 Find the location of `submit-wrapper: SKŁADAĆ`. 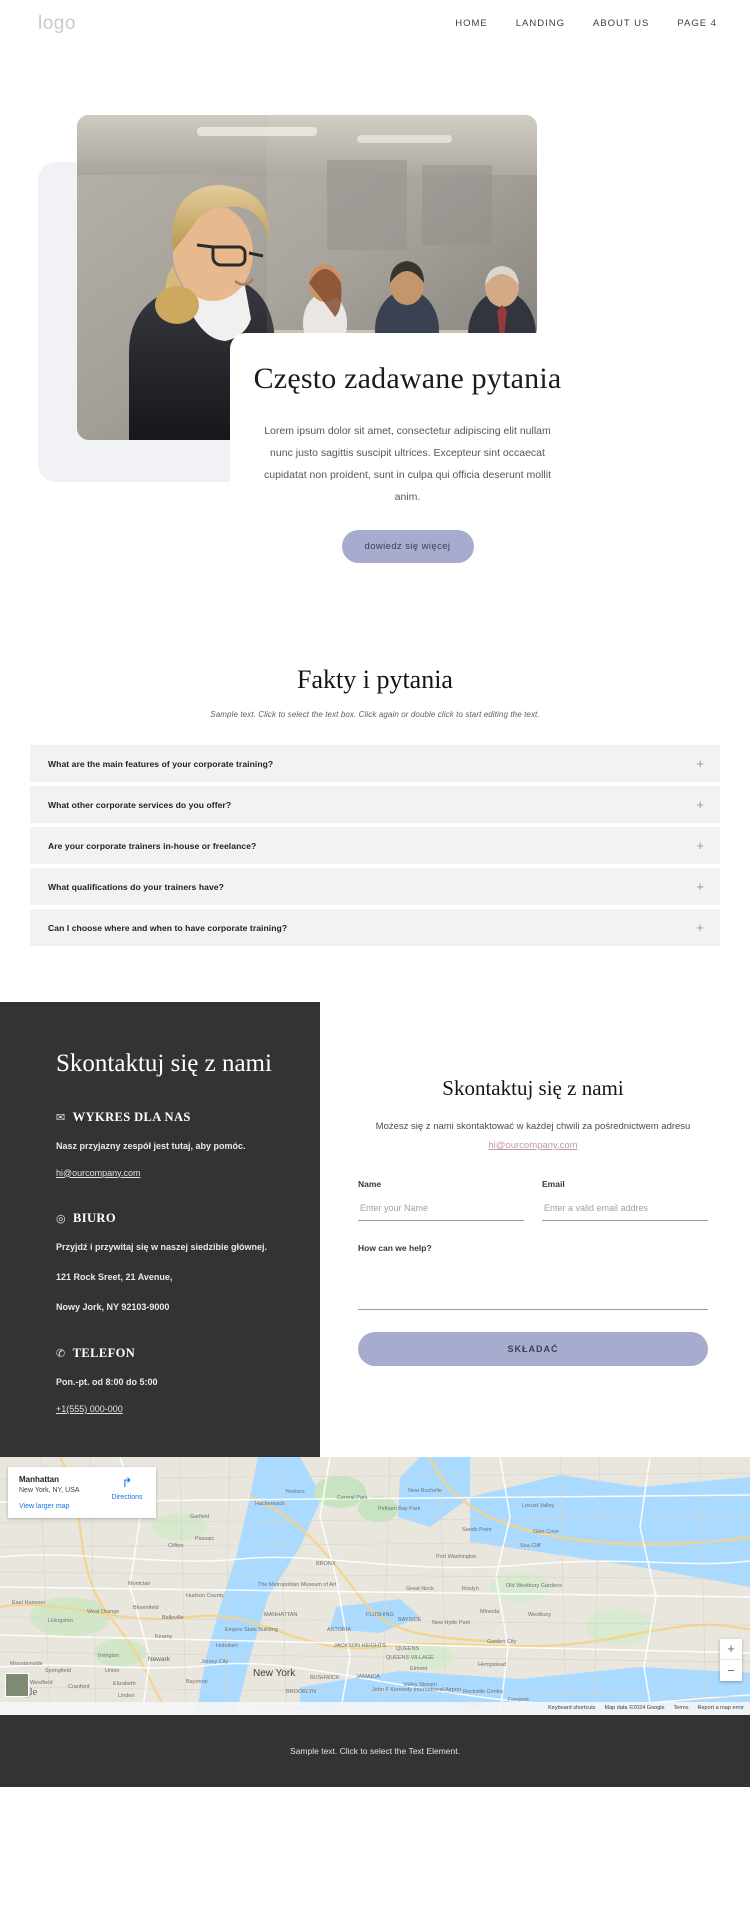

submit-wrapper: SKŁADAĆ is located at coordinates (533, 1349).